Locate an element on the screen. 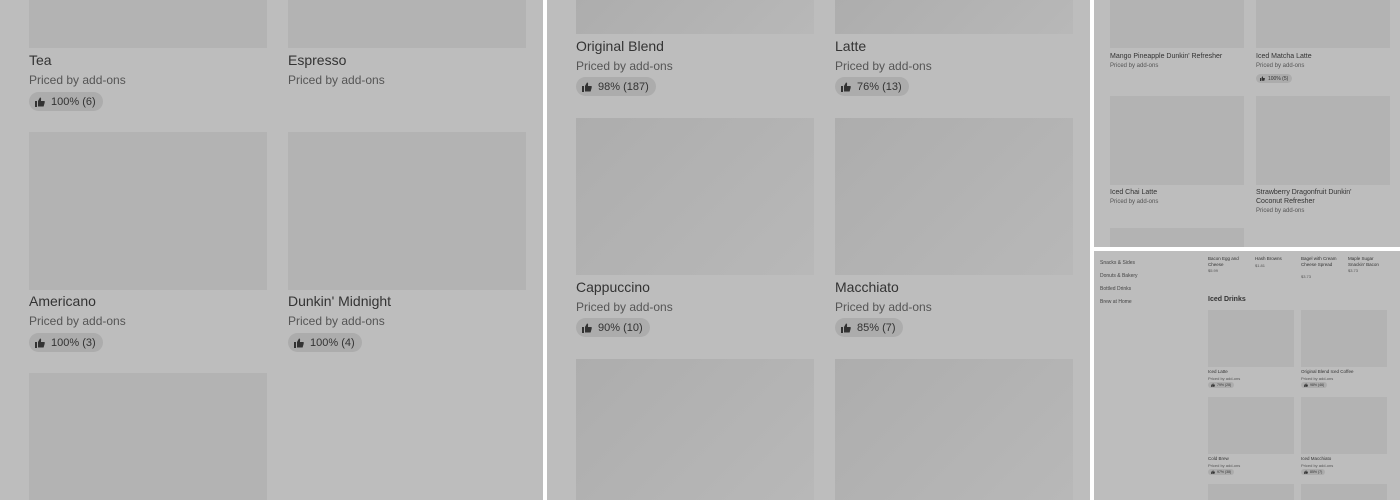 The image size is (1400, 500). rating-text: 98% (46) is located at coordinates (1317, 385).